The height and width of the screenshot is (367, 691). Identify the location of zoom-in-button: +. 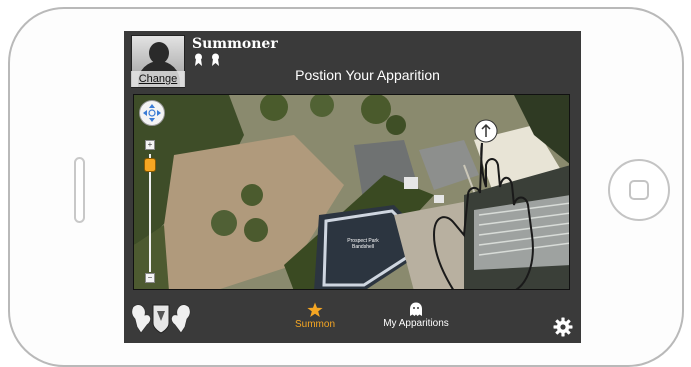
(150, 145).